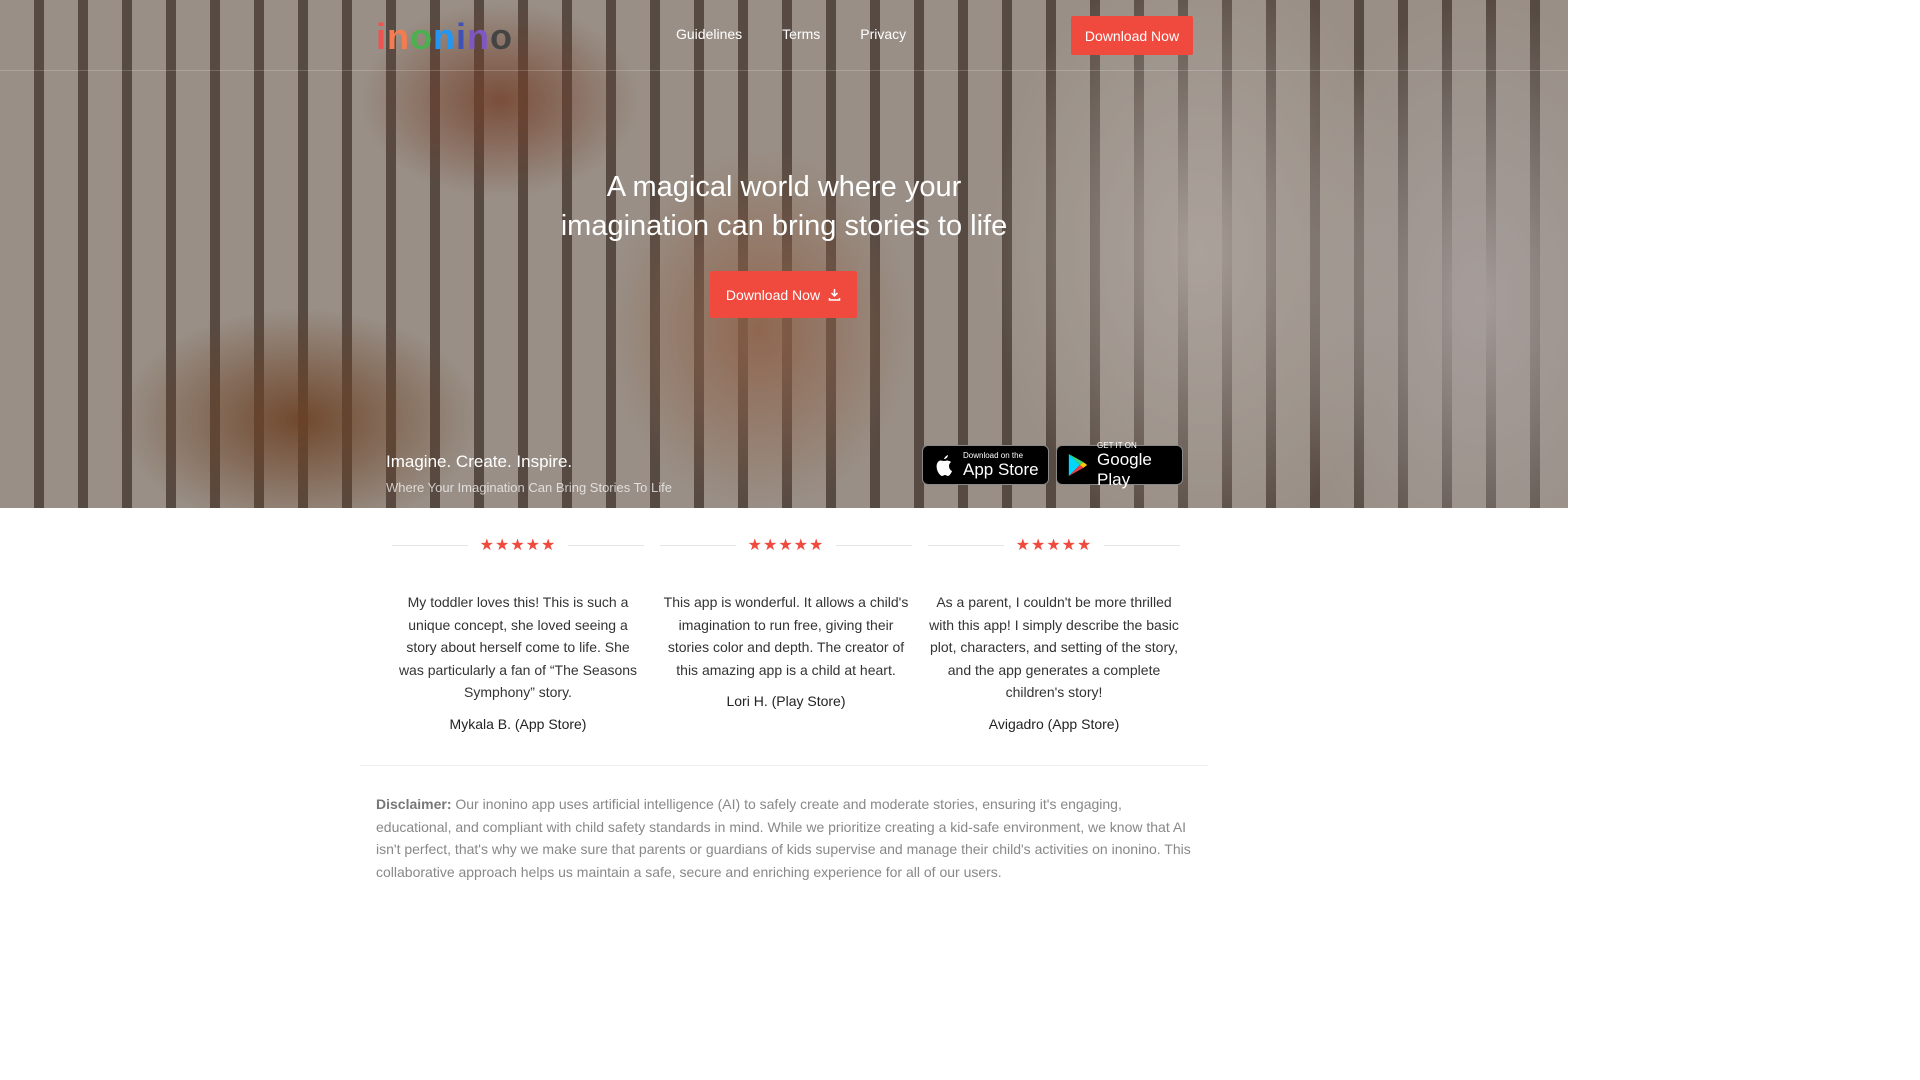 The width and height of the screenshot is (1920, 1080). I want to click on badge-big: Google Play, so click(1124, 469).